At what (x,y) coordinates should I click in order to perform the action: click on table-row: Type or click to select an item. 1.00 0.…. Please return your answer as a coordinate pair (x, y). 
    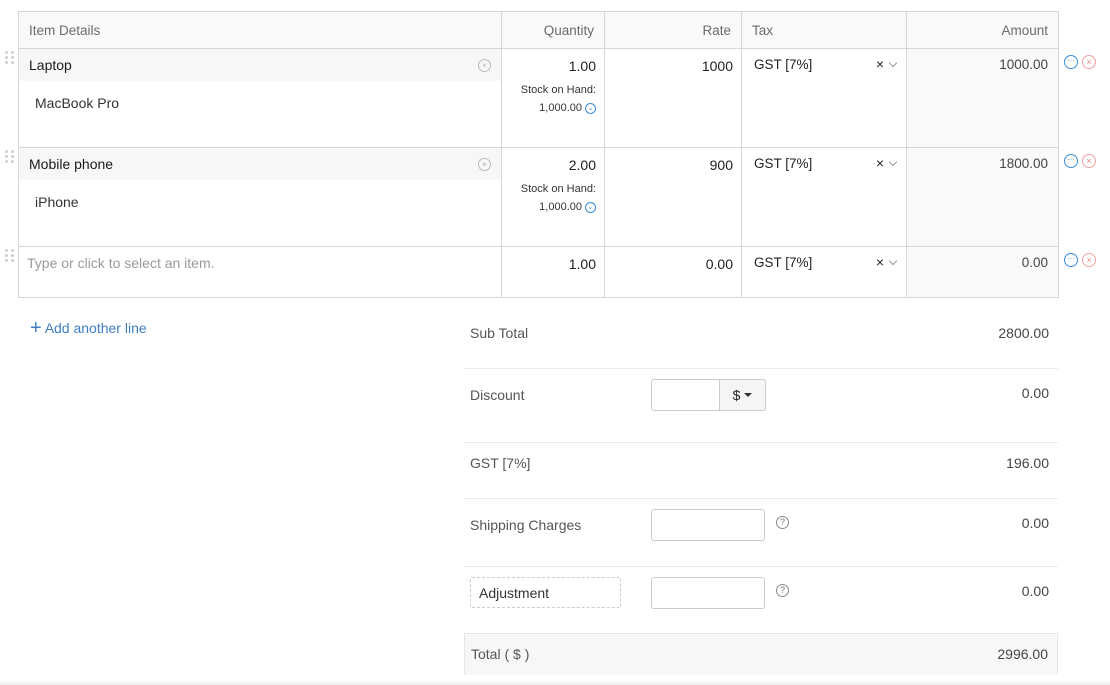
    Looking at the image, I should click on (538, 272).